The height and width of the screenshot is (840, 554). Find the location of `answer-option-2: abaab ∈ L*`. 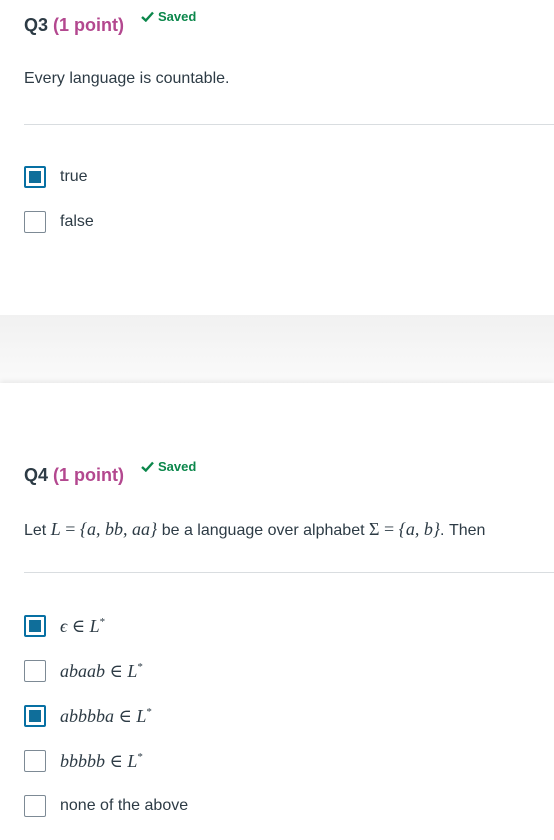

answer-option-2: abaab ∈ L* is located at coordinates (83, 671).